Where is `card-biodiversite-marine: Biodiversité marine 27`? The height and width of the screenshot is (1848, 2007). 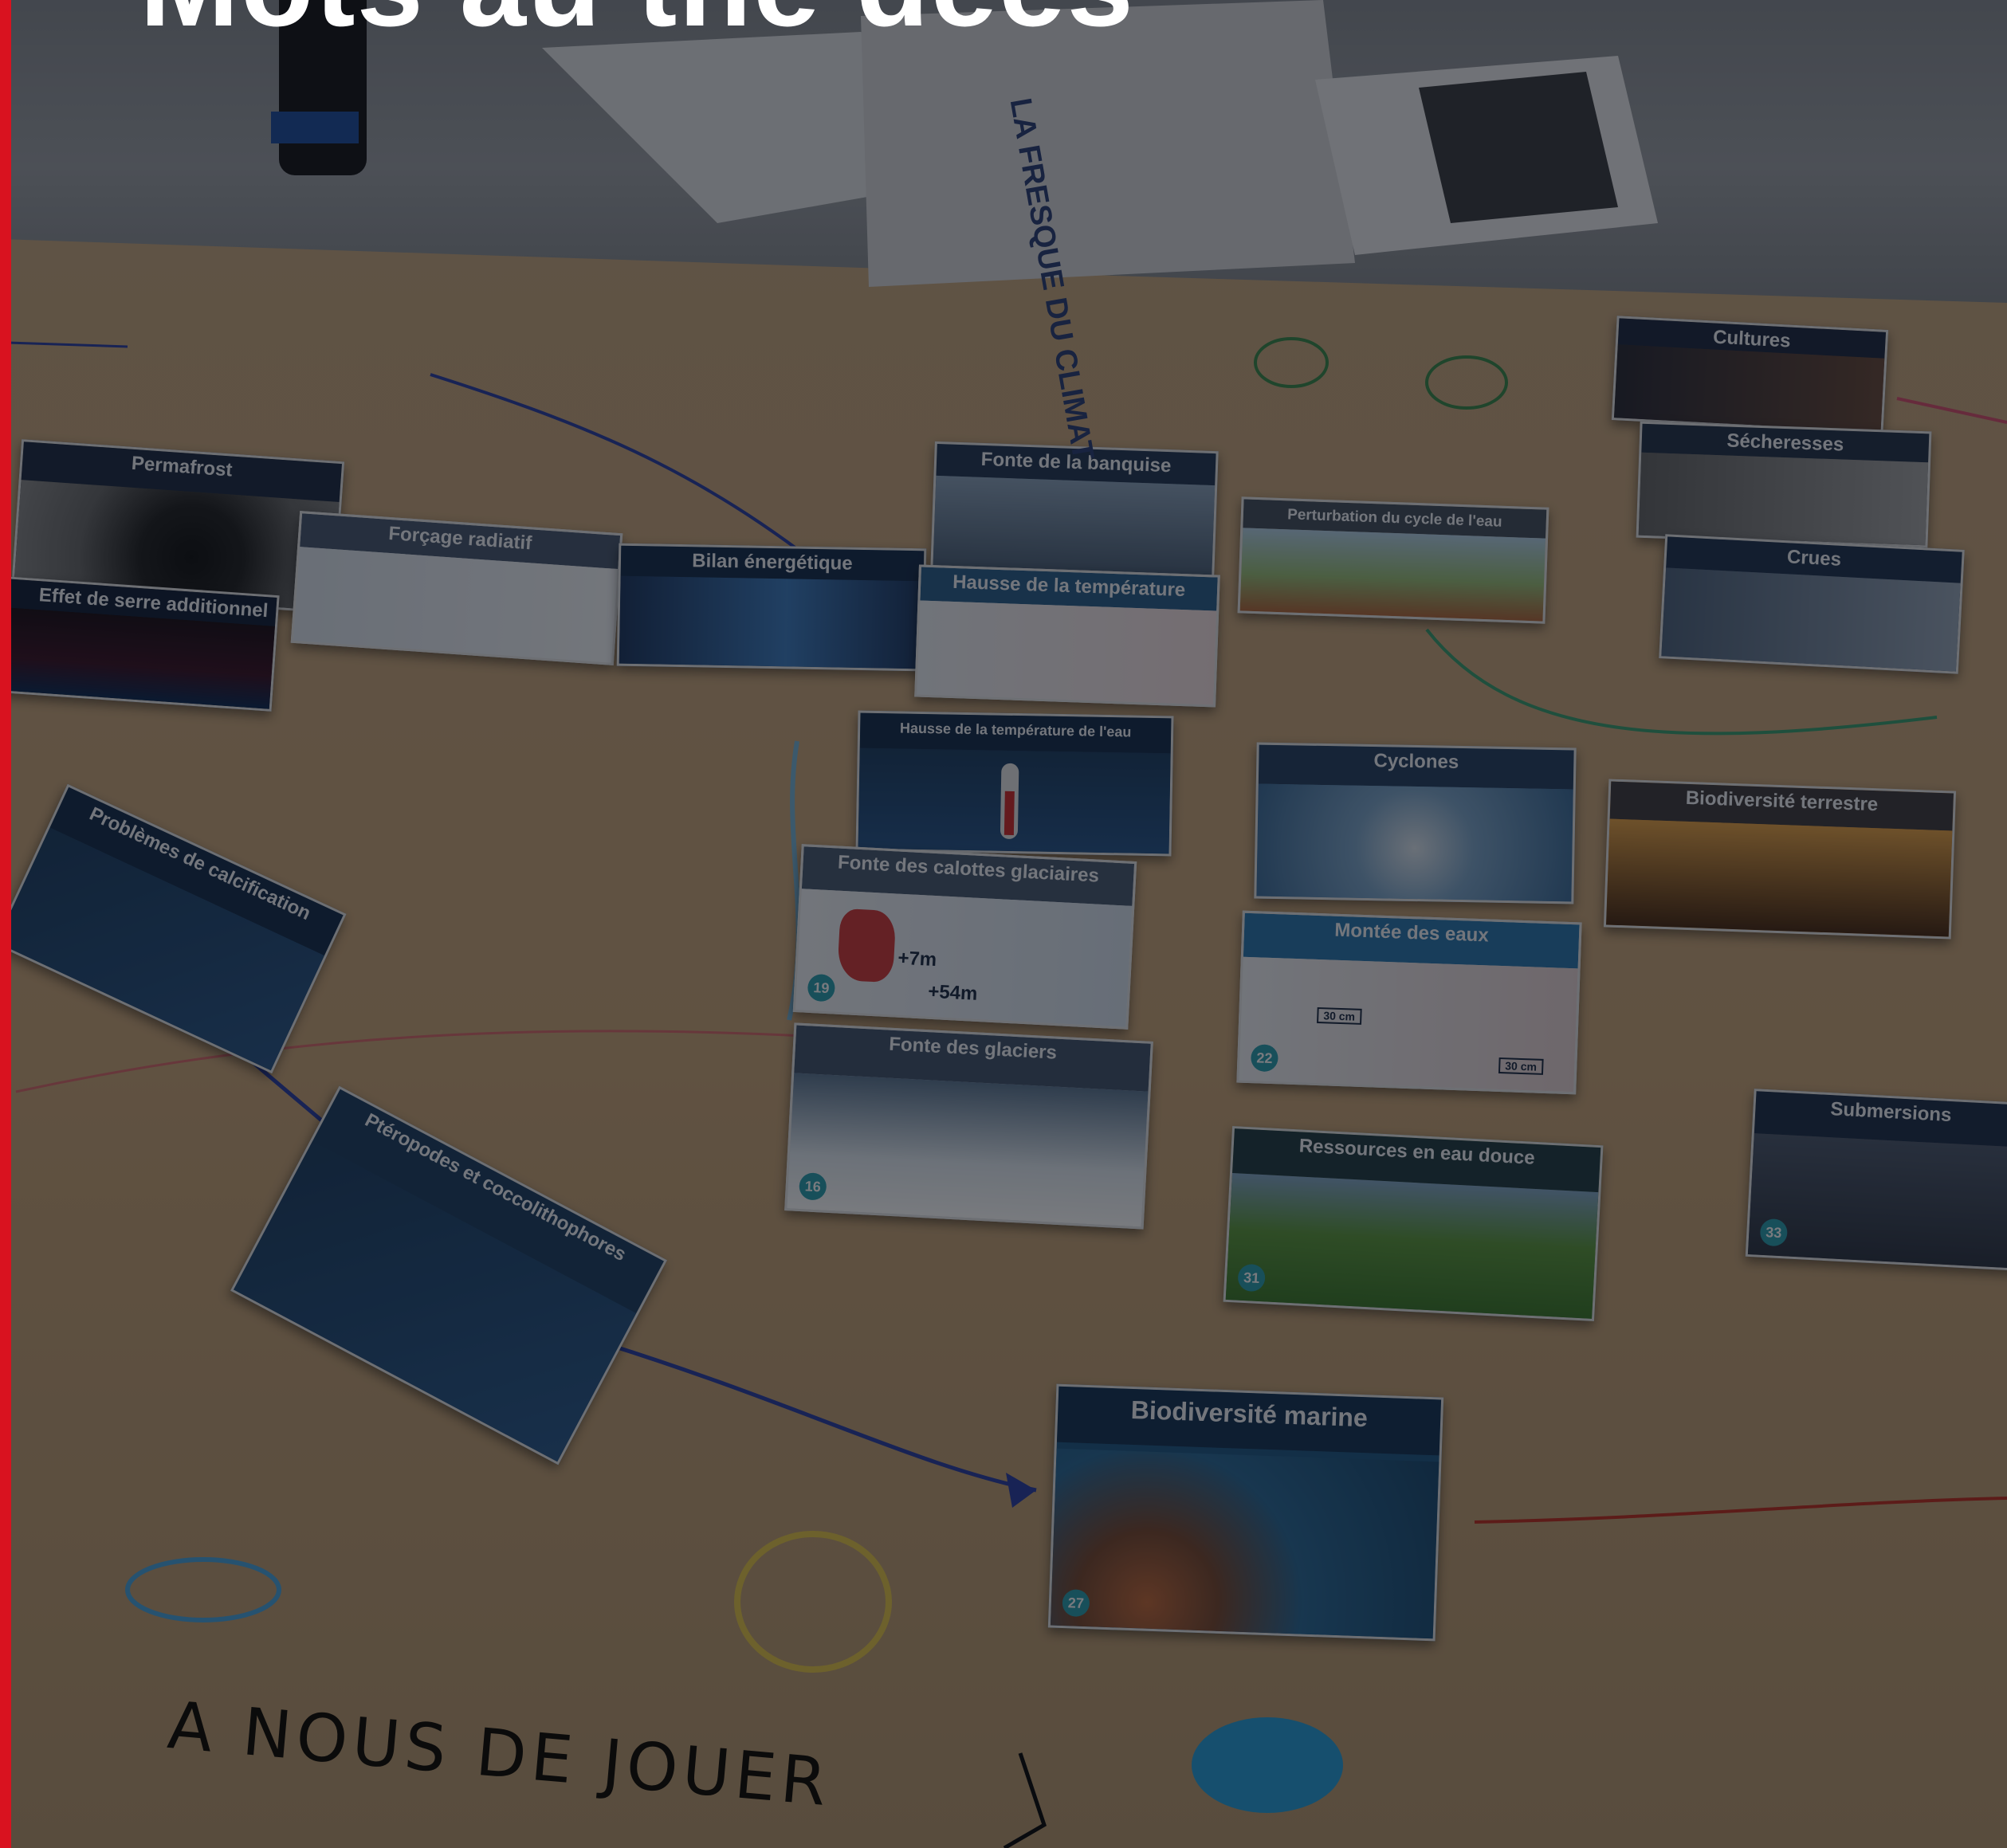
card-biodiversite-marine: Biodiversité marine 27 is located at coordinates (1245, 1512).